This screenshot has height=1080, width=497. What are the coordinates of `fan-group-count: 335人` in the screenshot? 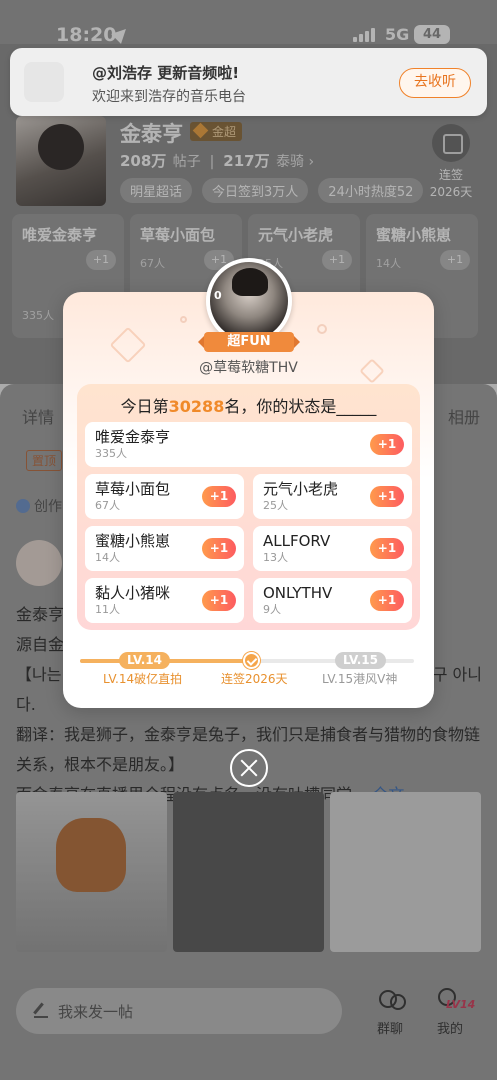 It's located at (111, 453).